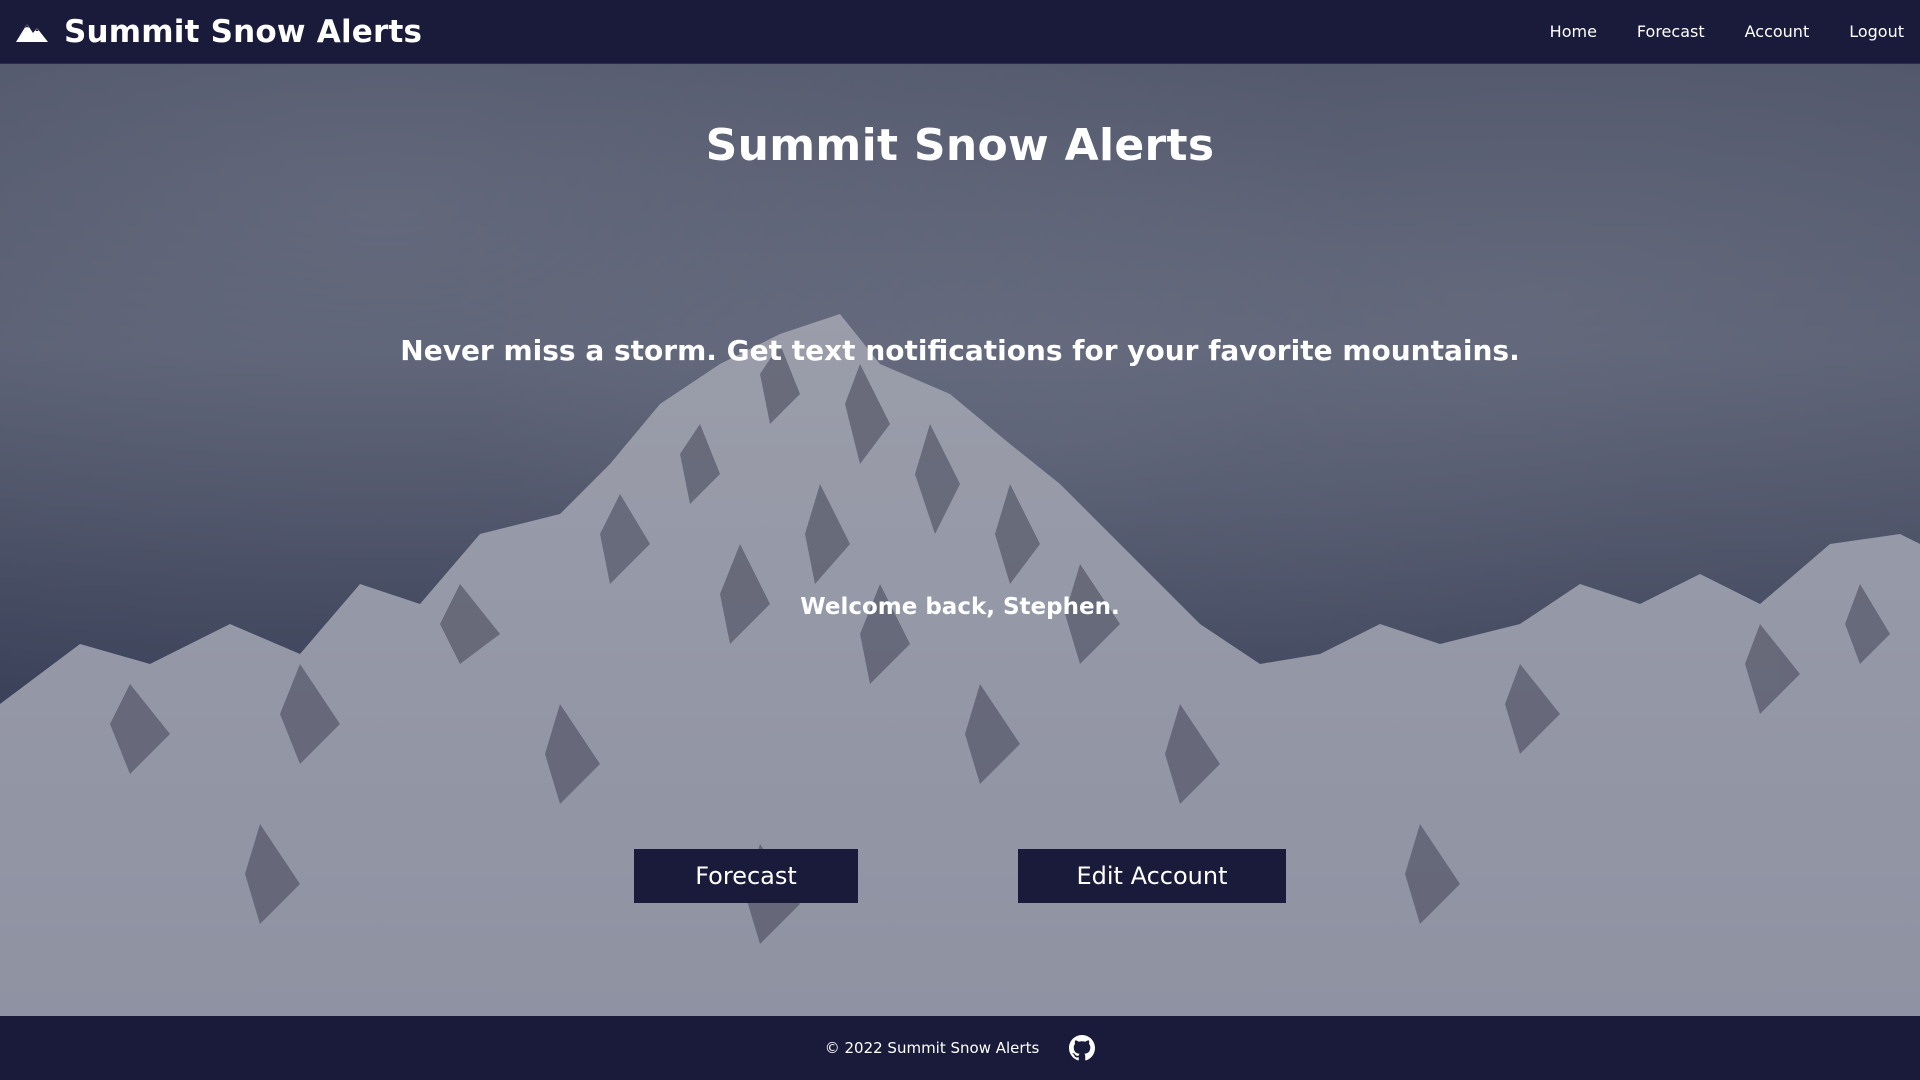 The width and height of the screenshot is (1920, 1080). Describe the element at coordinates (243, 31) in the screenshot. I see `brand-title: Summit Snow Alerts` at that location.